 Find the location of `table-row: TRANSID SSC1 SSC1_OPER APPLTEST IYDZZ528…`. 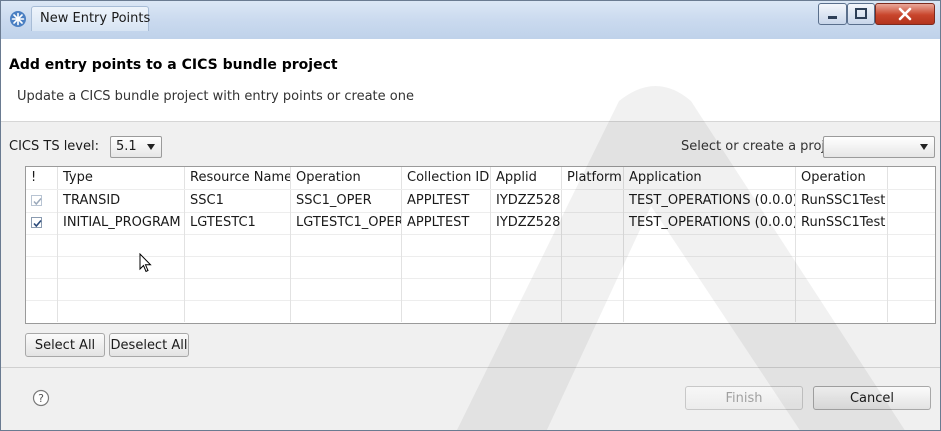

table-row: TRANSID SSC1 SSC1_OPER APPLTEST IYDZZ528… is located at coordinates (480, 201).